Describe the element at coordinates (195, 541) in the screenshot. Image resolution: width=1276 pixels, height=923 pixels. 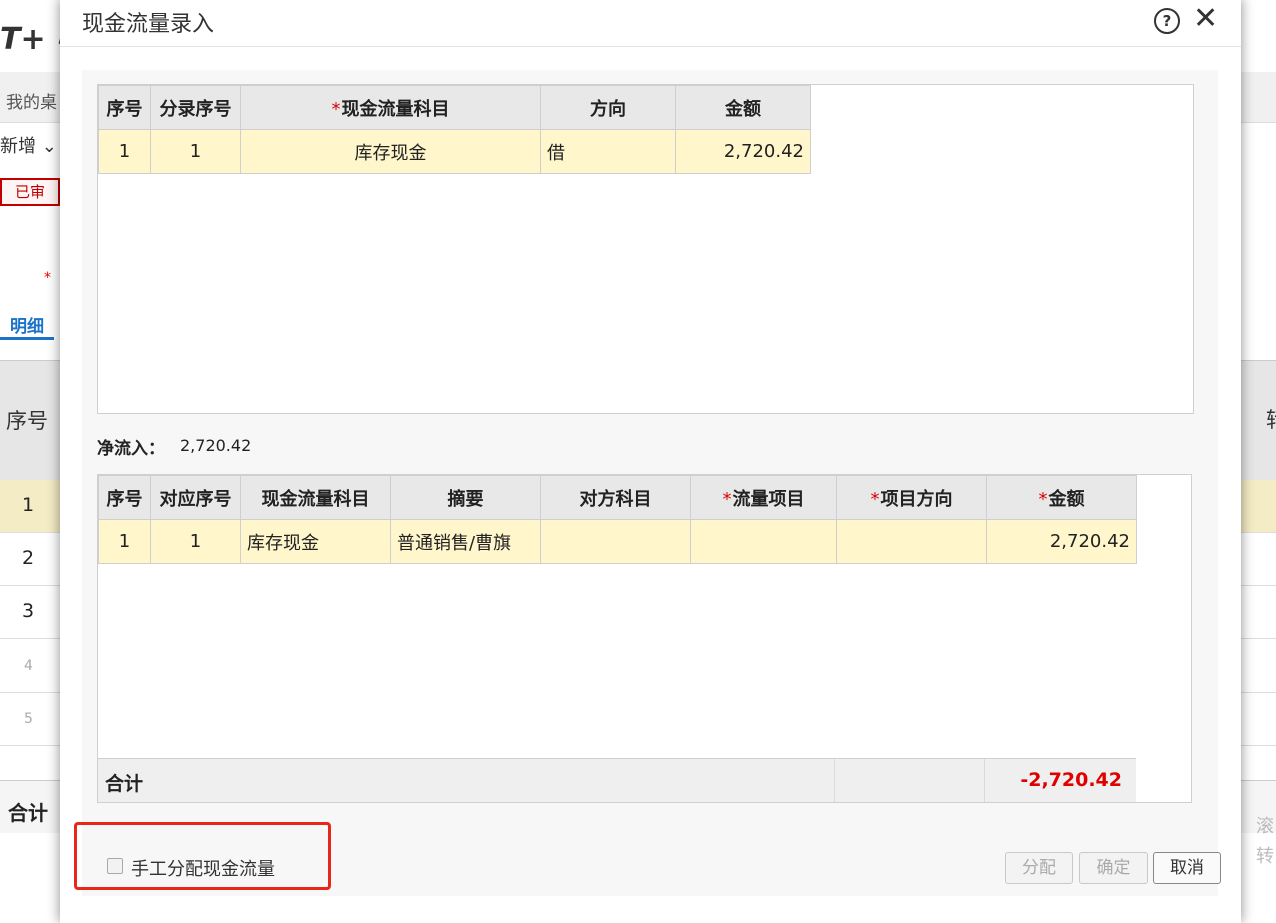
I see `cell-ref-seq: 1` at that location.